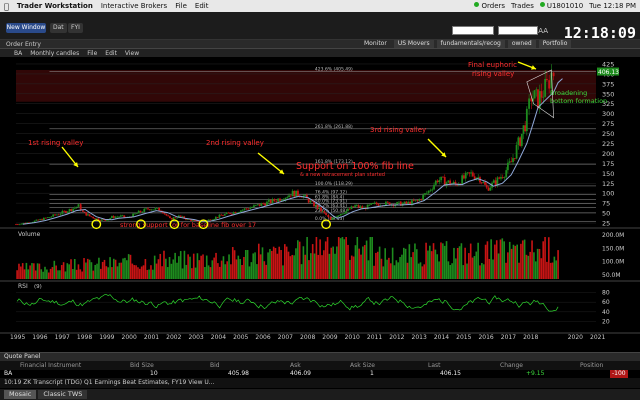 Image resolution: width=640 pixels, height=400 pixels. Describe the element at coordinates (470, 44) in the screenshot. I see `tab-fundamentals: fundamentals/recog` at that location.